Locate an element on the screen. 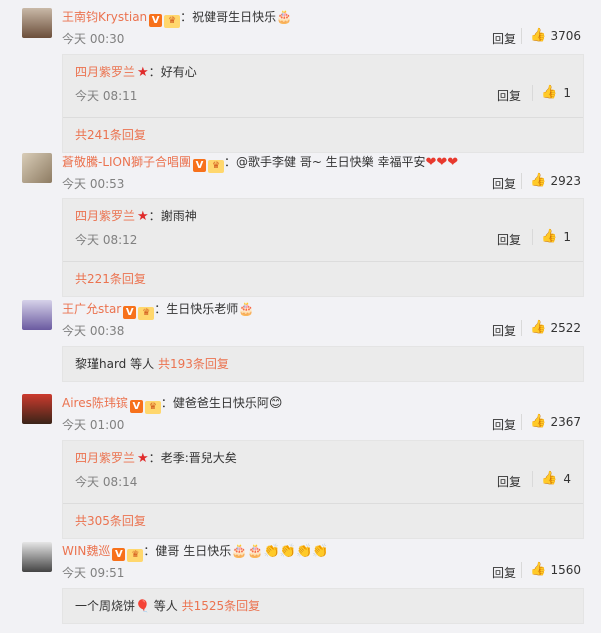  like-button: 👍 2522 is located at coordinates (551, 328).